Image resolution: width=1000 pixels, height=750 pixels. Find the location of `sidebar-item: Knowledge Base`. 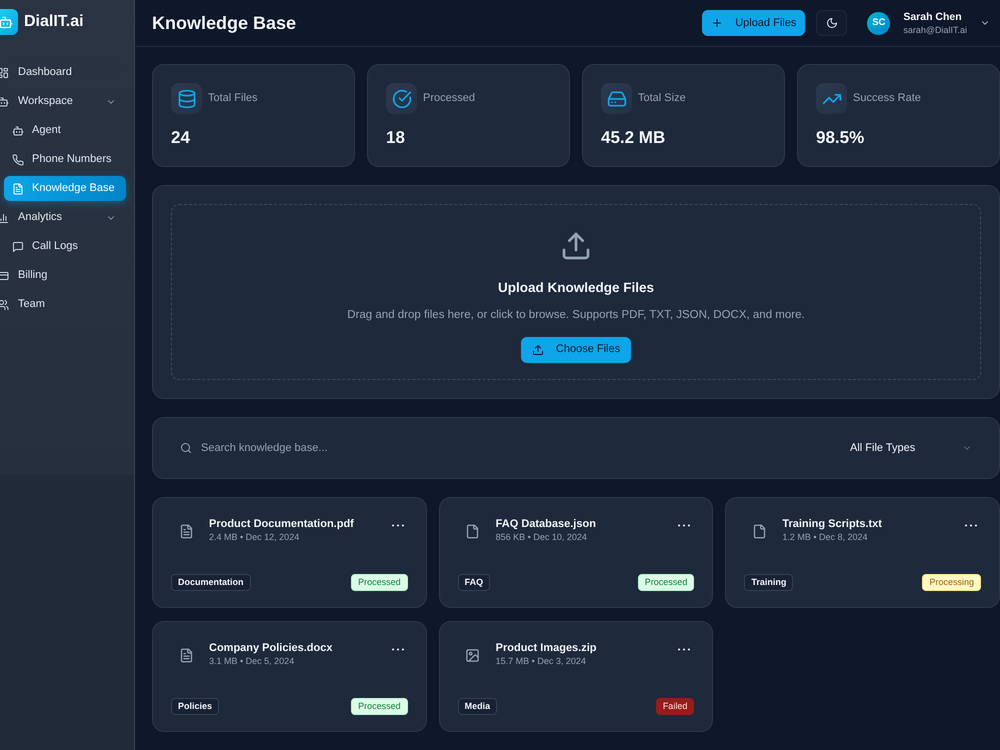

sidebar-item: Knowledge Base is located at coordinates (65, 188).